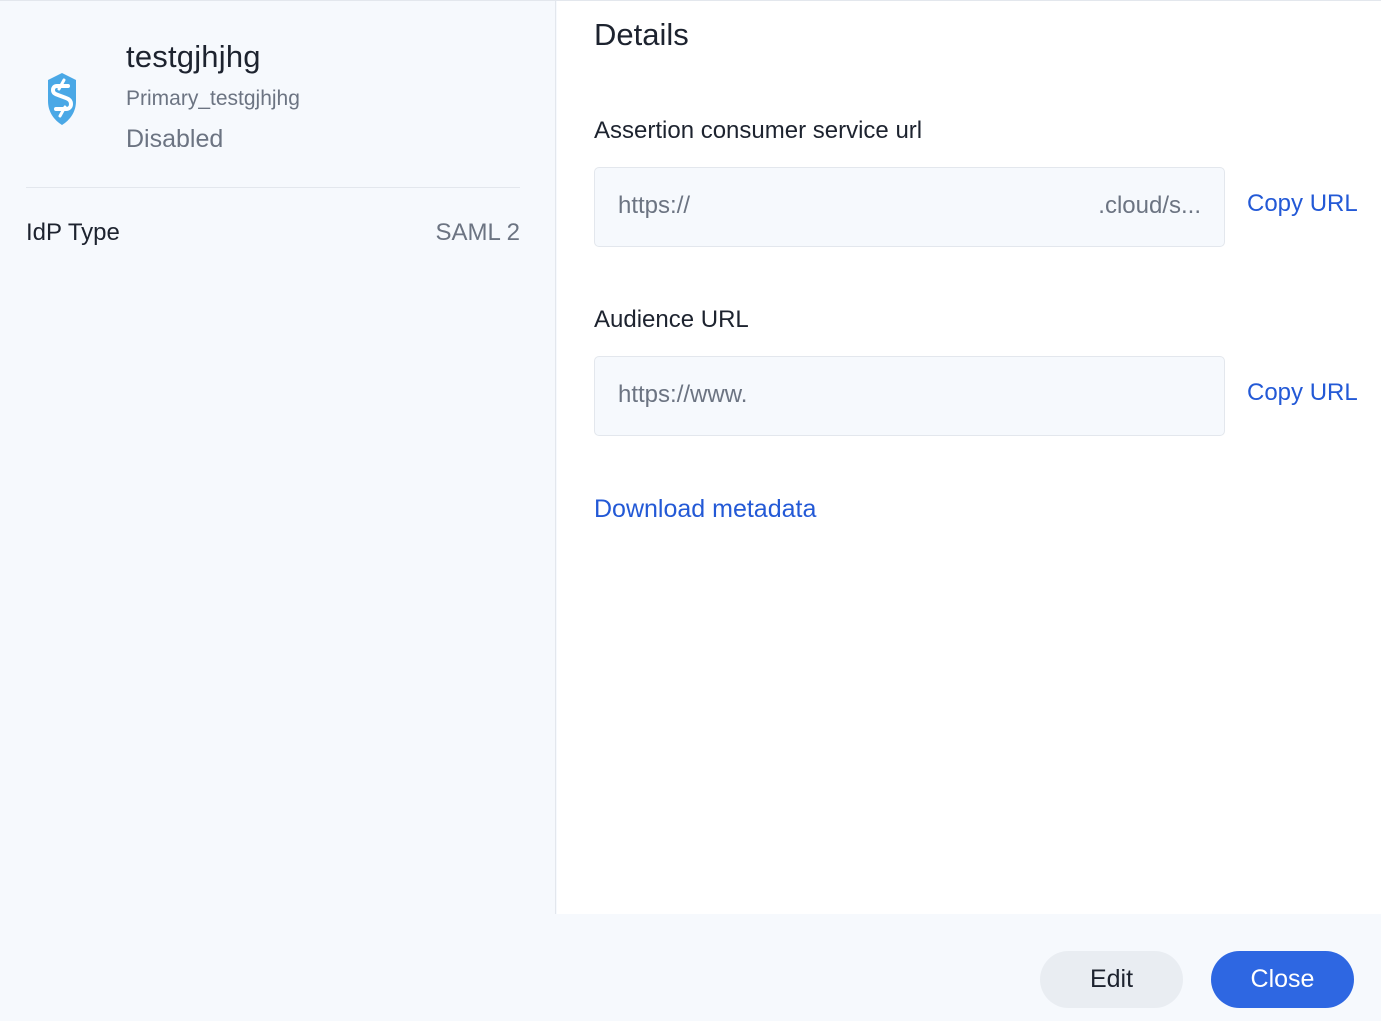 The height and width of the screenshot is (1021, 1381). I want to click on audience-url-start: https://www., so click(683, 394).